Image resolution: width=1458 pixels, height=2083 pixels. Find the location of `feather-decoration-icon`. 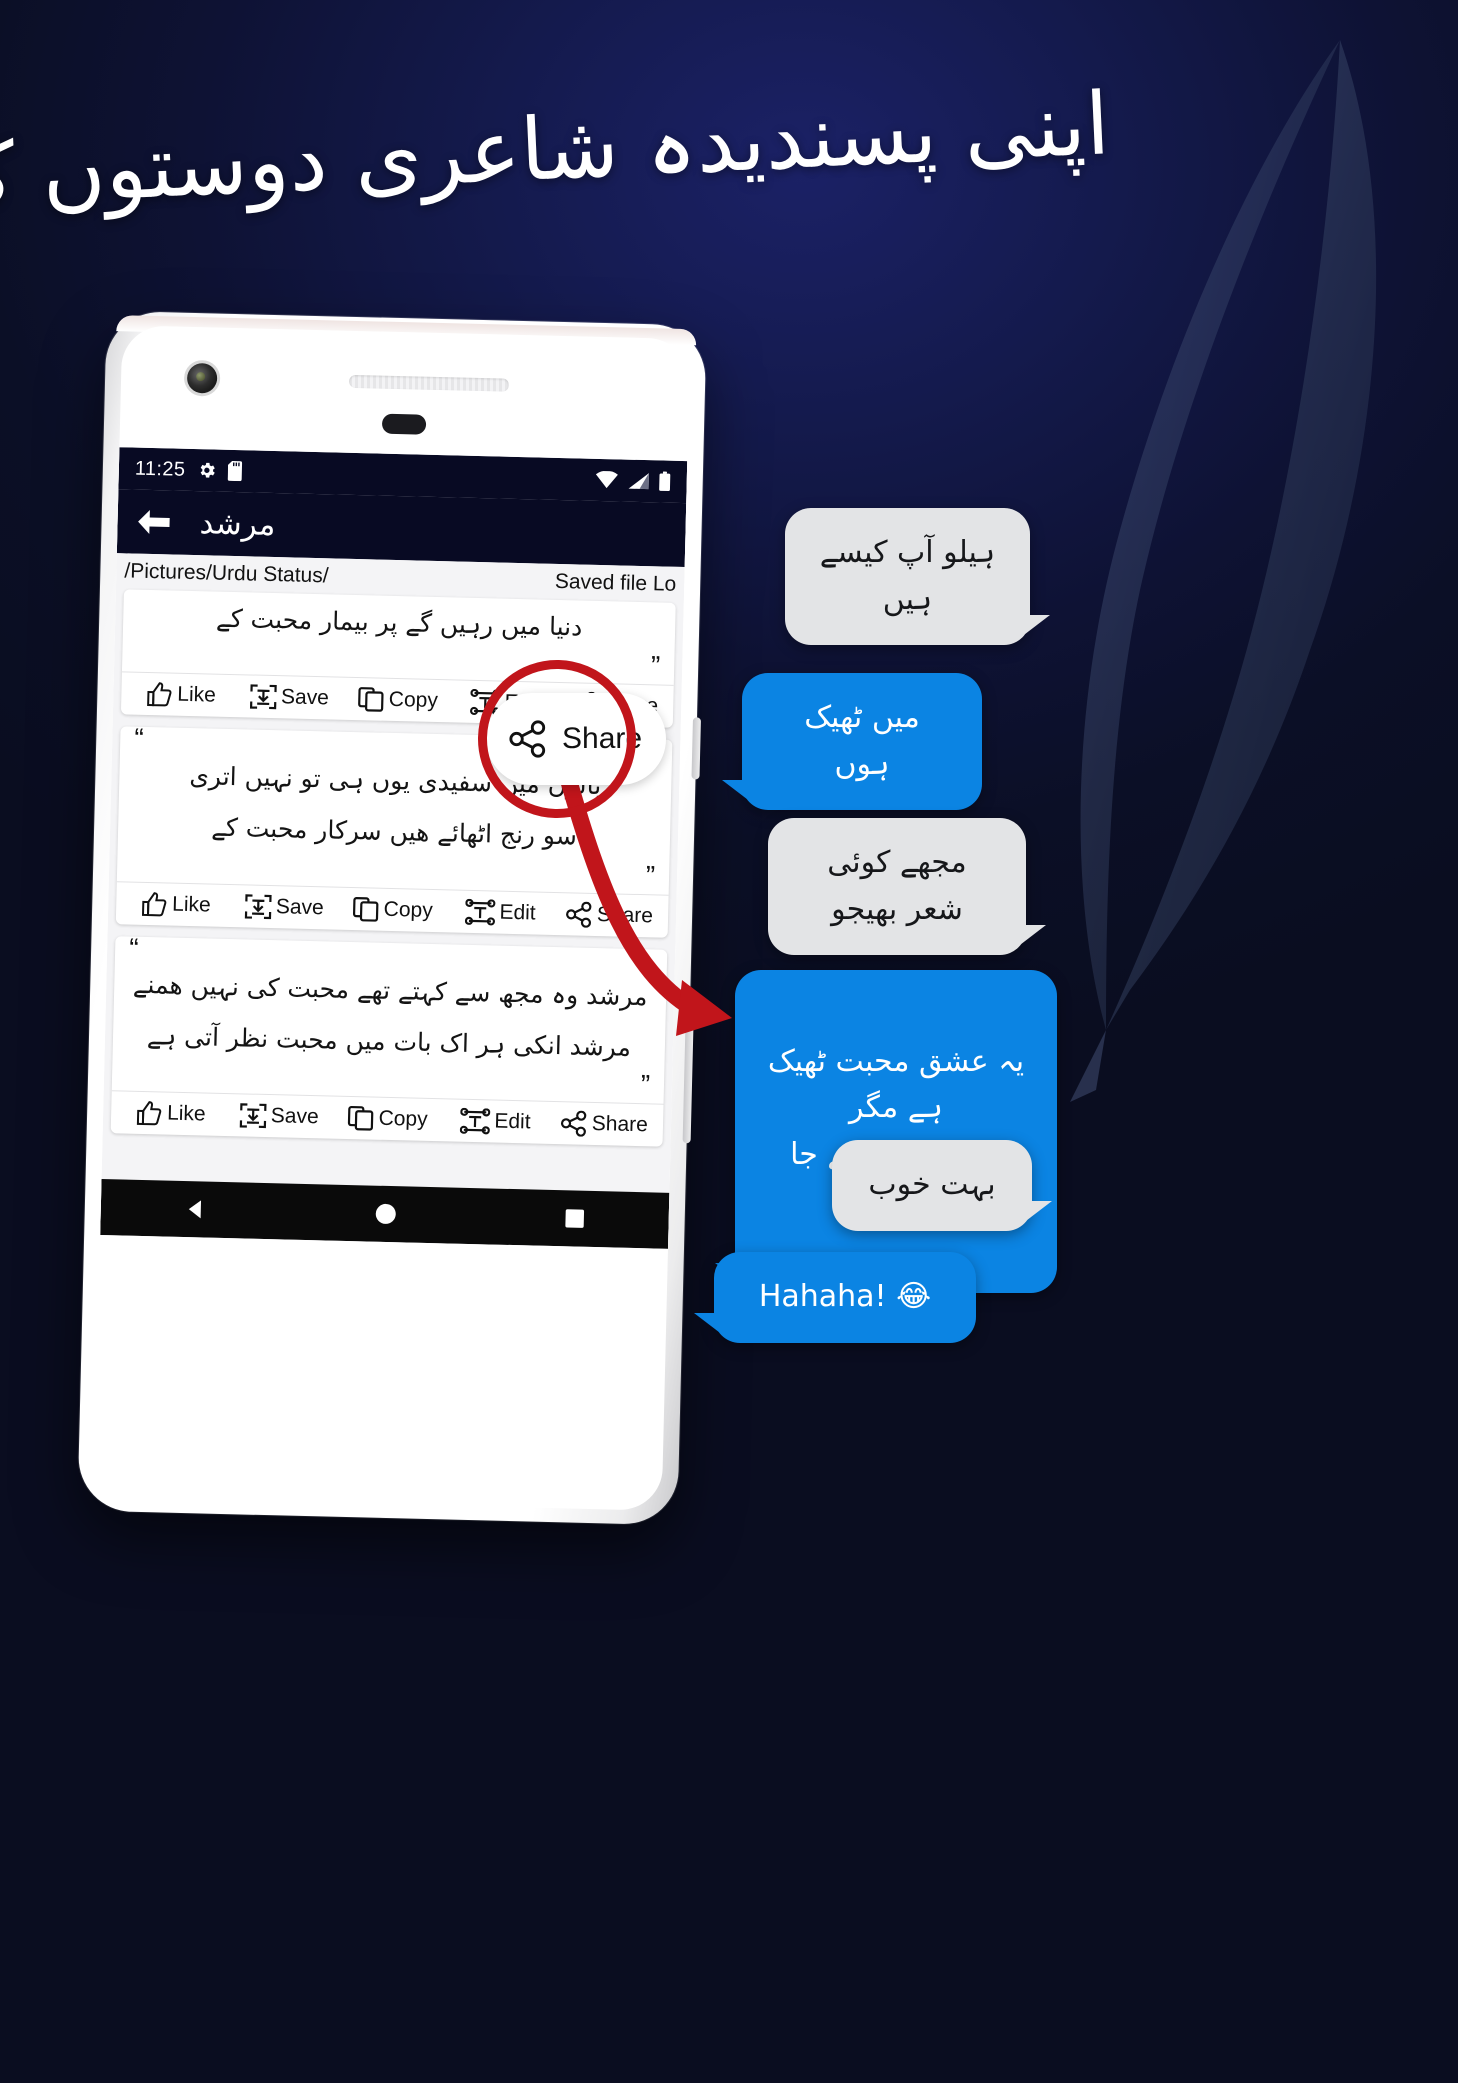

feather-decoration-icon is located at coordinates (1223, 571).